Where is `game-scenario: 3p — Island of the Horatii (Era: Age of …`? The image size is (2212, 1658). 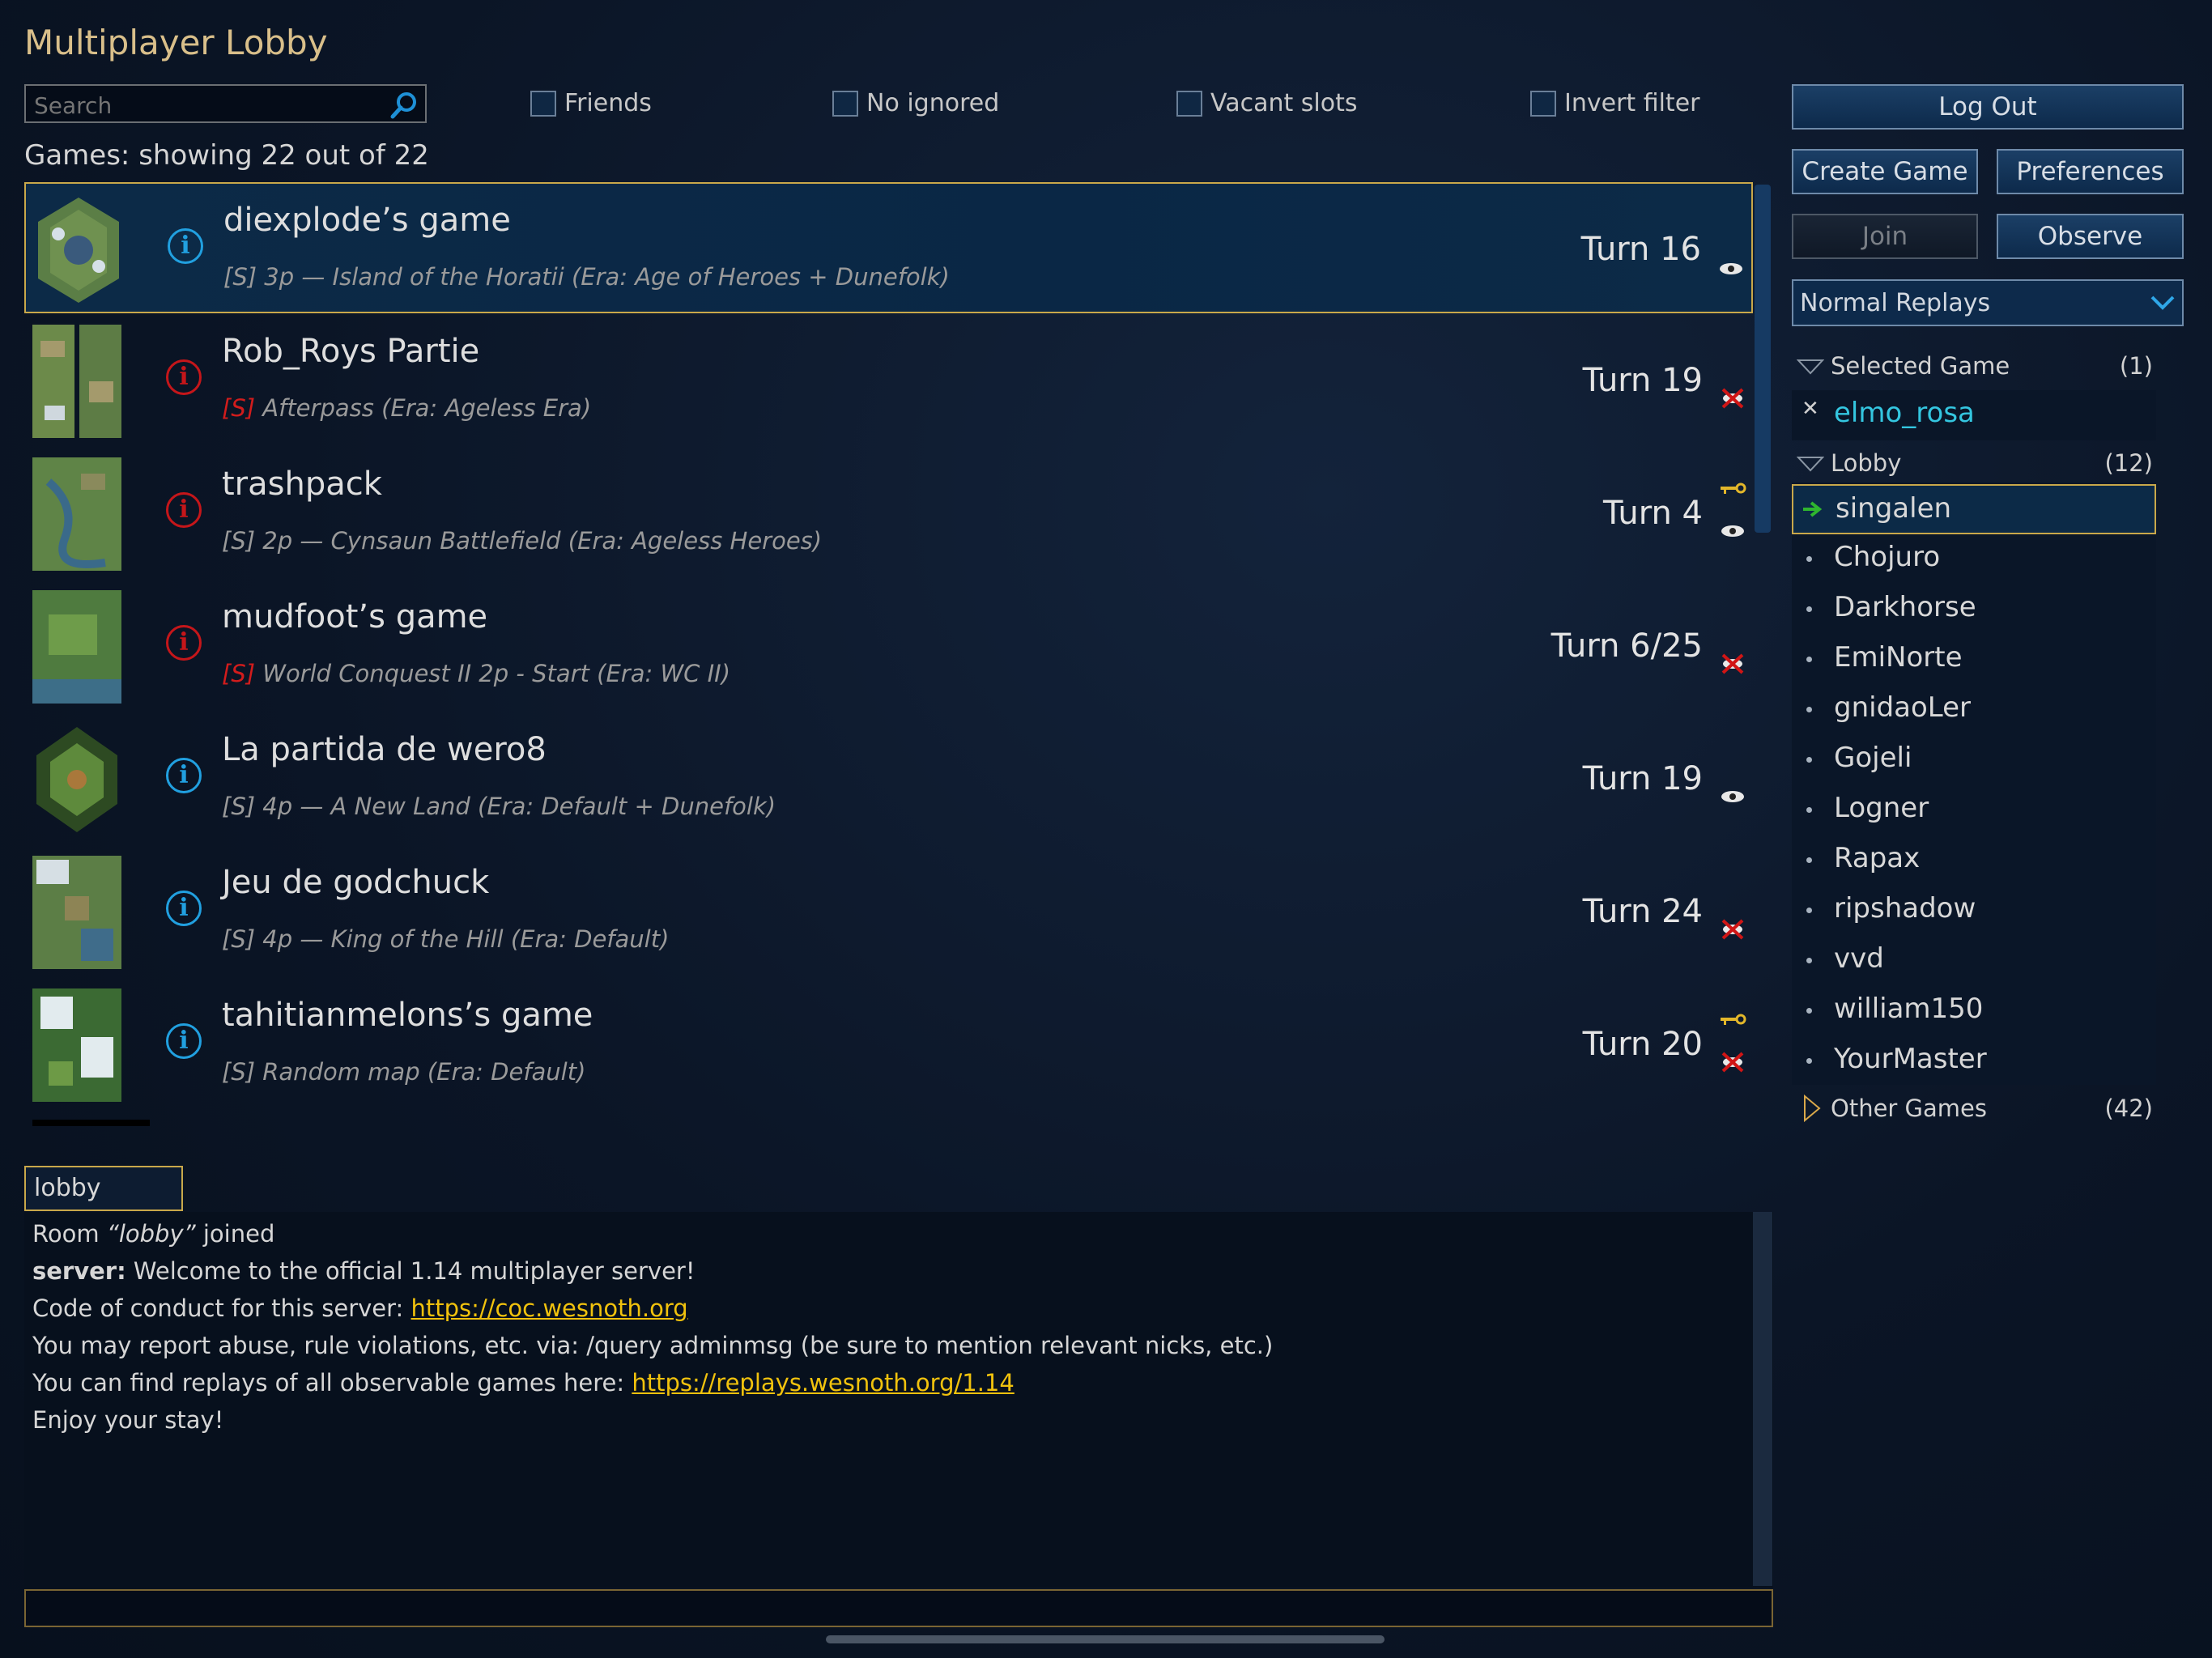
game-scenario: 3p — Island of the Horatii (Era: Age of … is located at coordinates (607, 277).